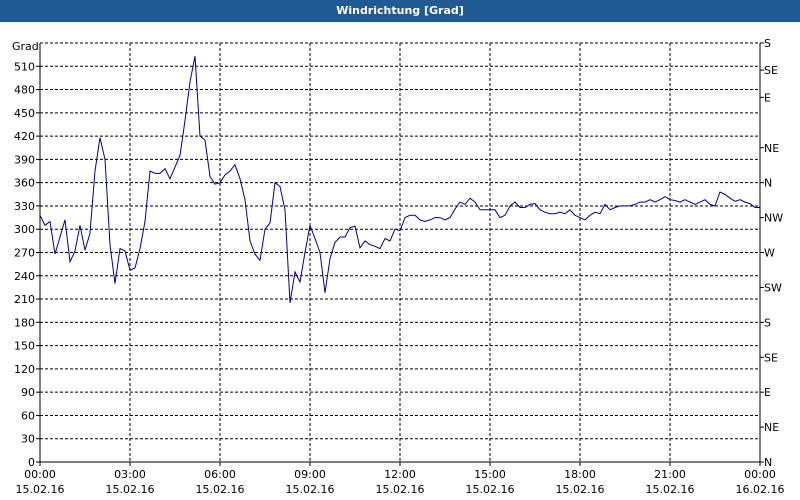 This screenshot has height=500, width=800. I want to click on right-tick-label: N, so click(768, 183).